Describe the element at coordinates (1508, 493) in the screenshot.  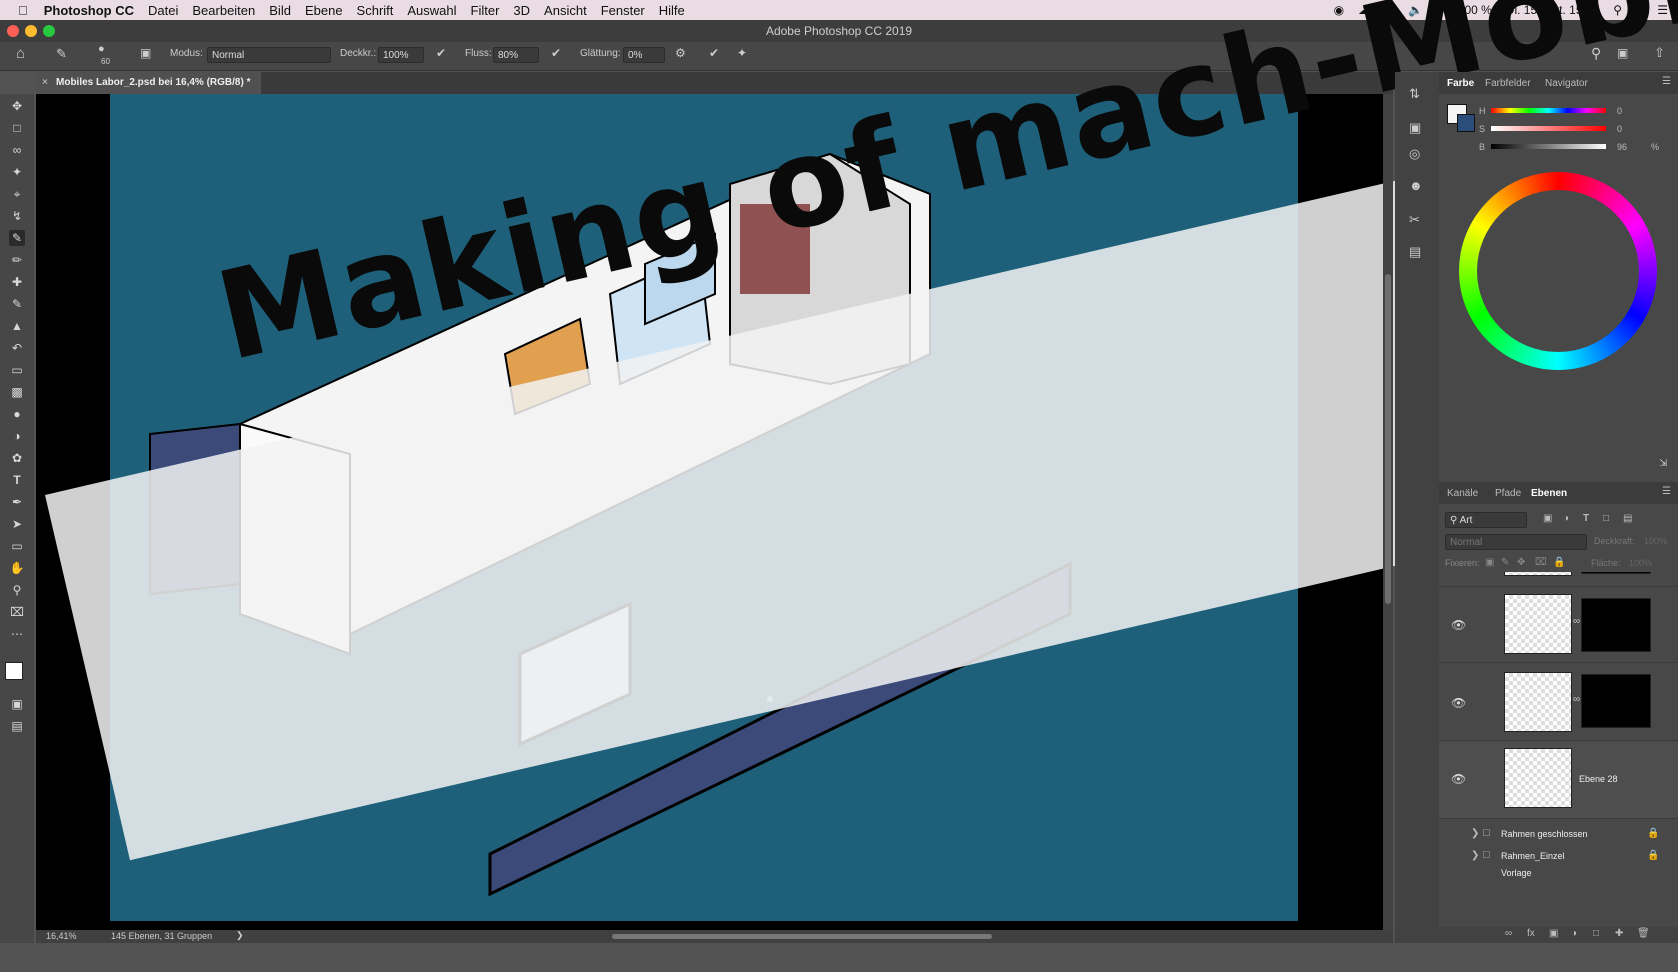
I see `tab-pfade: Pfade` at that location.